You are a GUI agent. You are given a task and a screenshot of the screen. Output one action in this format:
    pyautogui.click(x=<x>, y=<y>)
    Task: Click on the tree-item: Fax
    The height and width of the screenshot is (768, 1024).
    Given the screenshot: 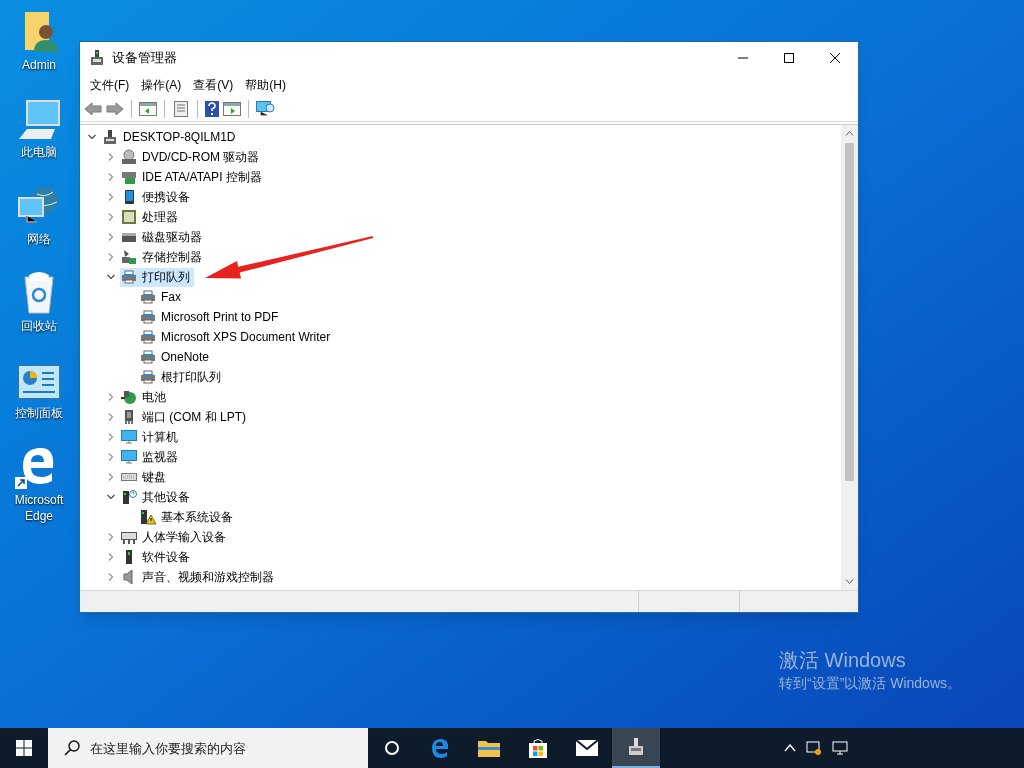 What is the action you would take?
    pyautogui.click(x=162, y=297)
    